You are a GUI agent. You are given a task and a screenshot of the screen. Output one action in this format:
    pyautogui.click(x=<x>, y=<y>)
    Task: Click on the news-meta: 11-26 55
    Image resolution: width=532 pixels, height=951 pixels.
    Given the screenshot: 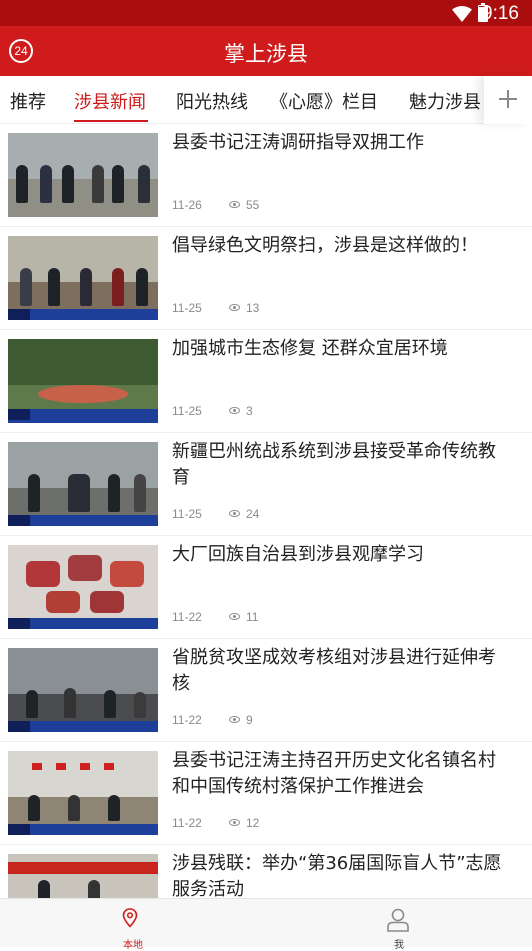 What is the action you would take?
    pyautogui.click(x=215, y=205)
    